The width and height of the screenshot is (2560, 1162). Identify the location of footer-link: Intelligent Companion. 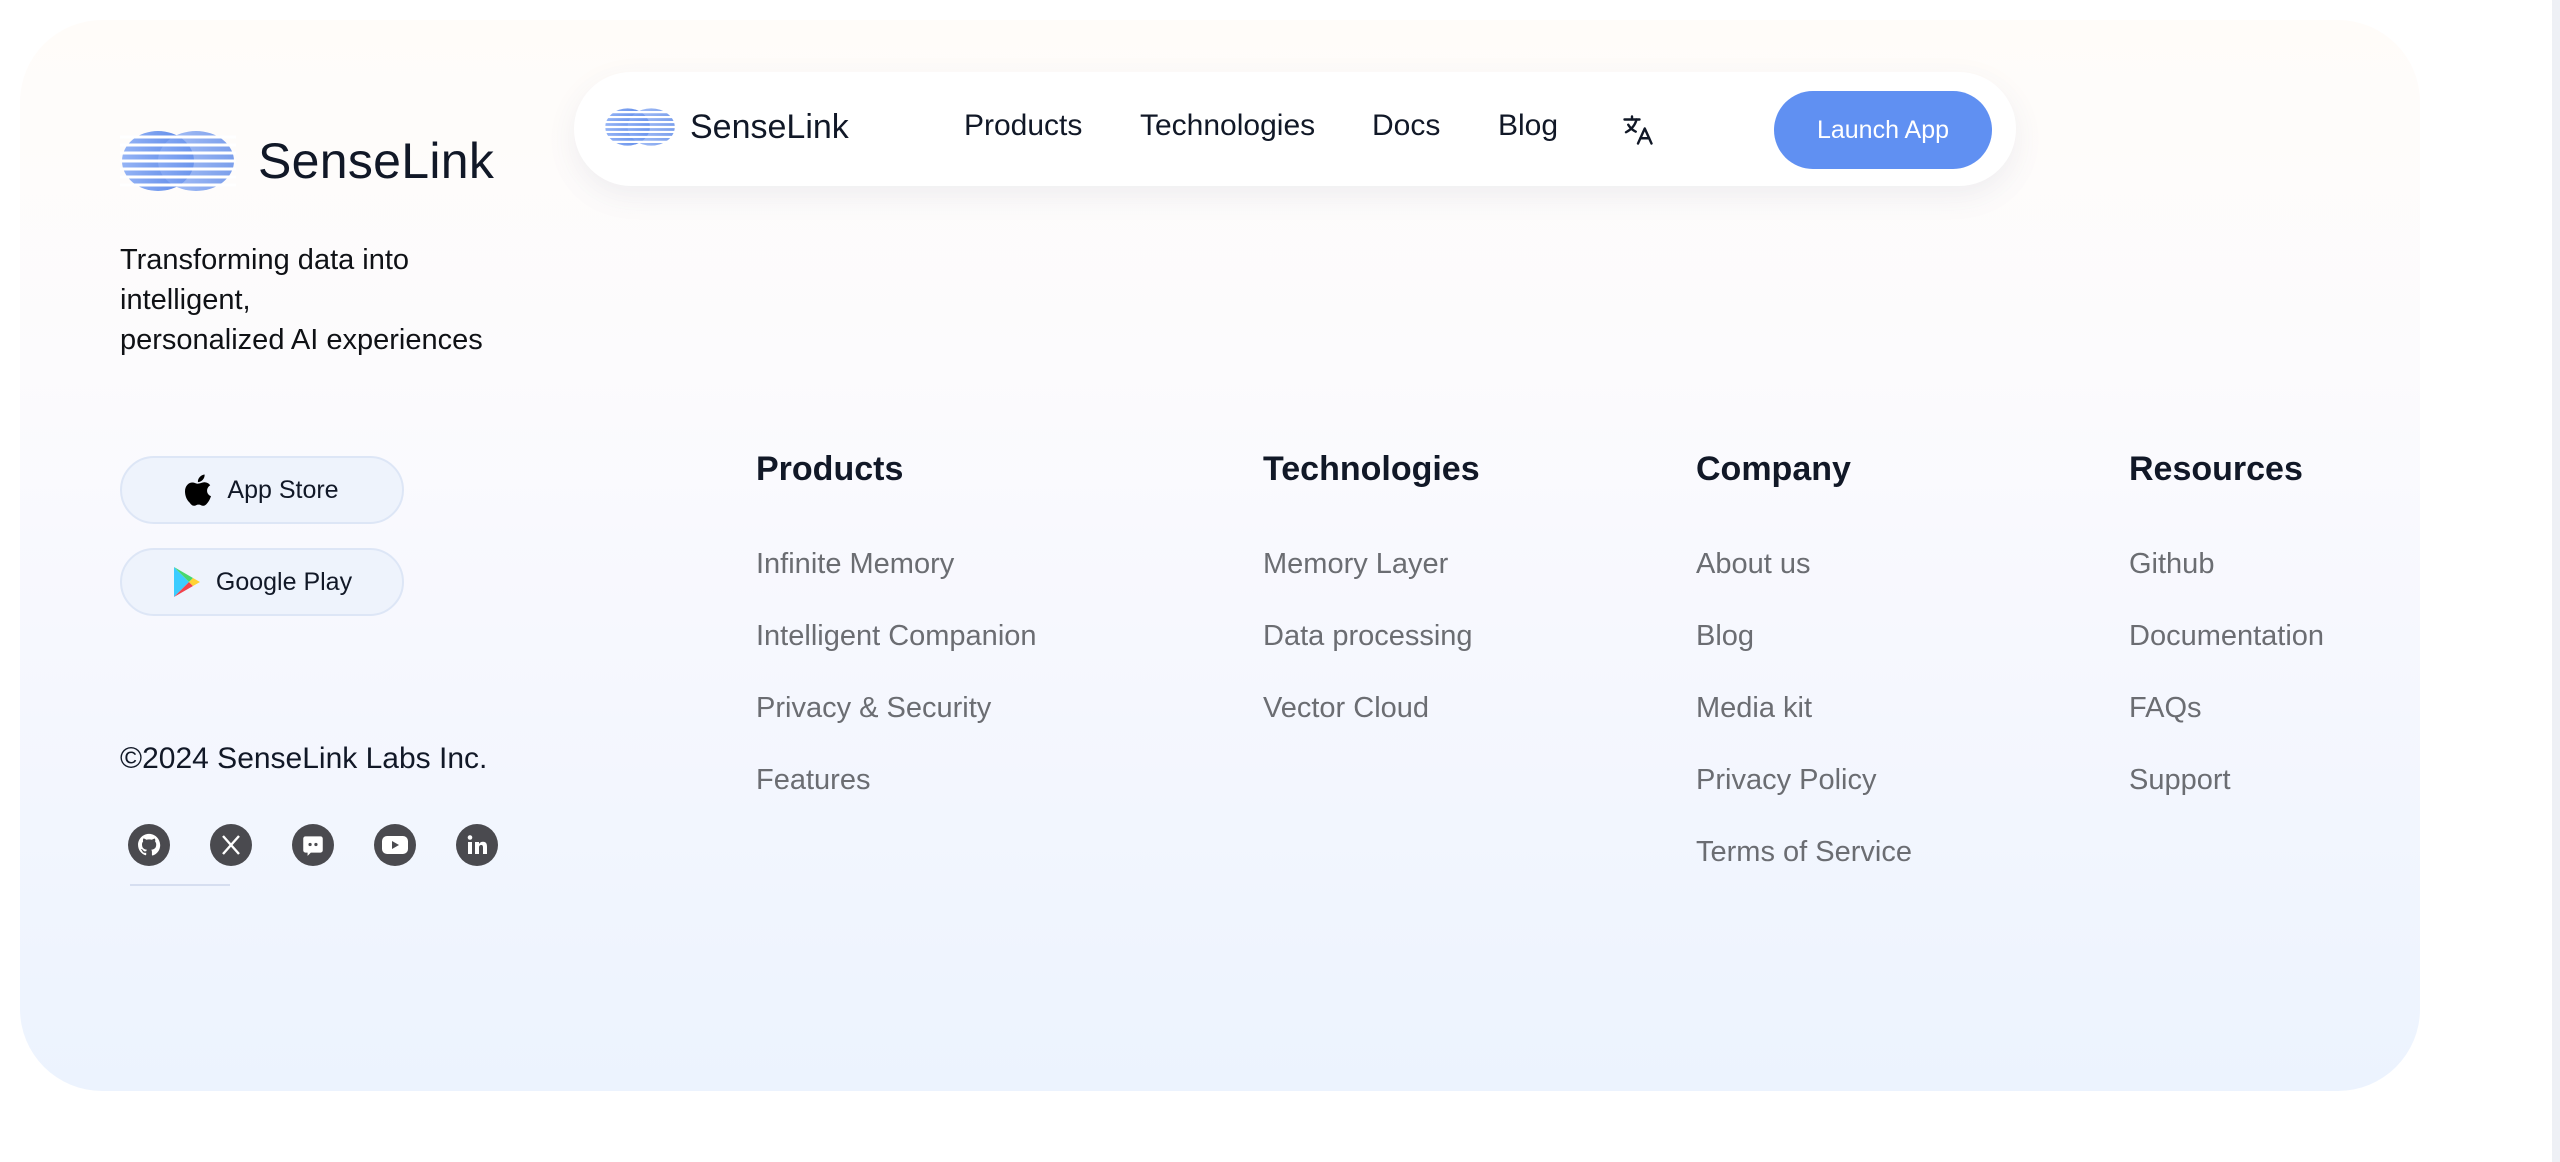
(896, 652).